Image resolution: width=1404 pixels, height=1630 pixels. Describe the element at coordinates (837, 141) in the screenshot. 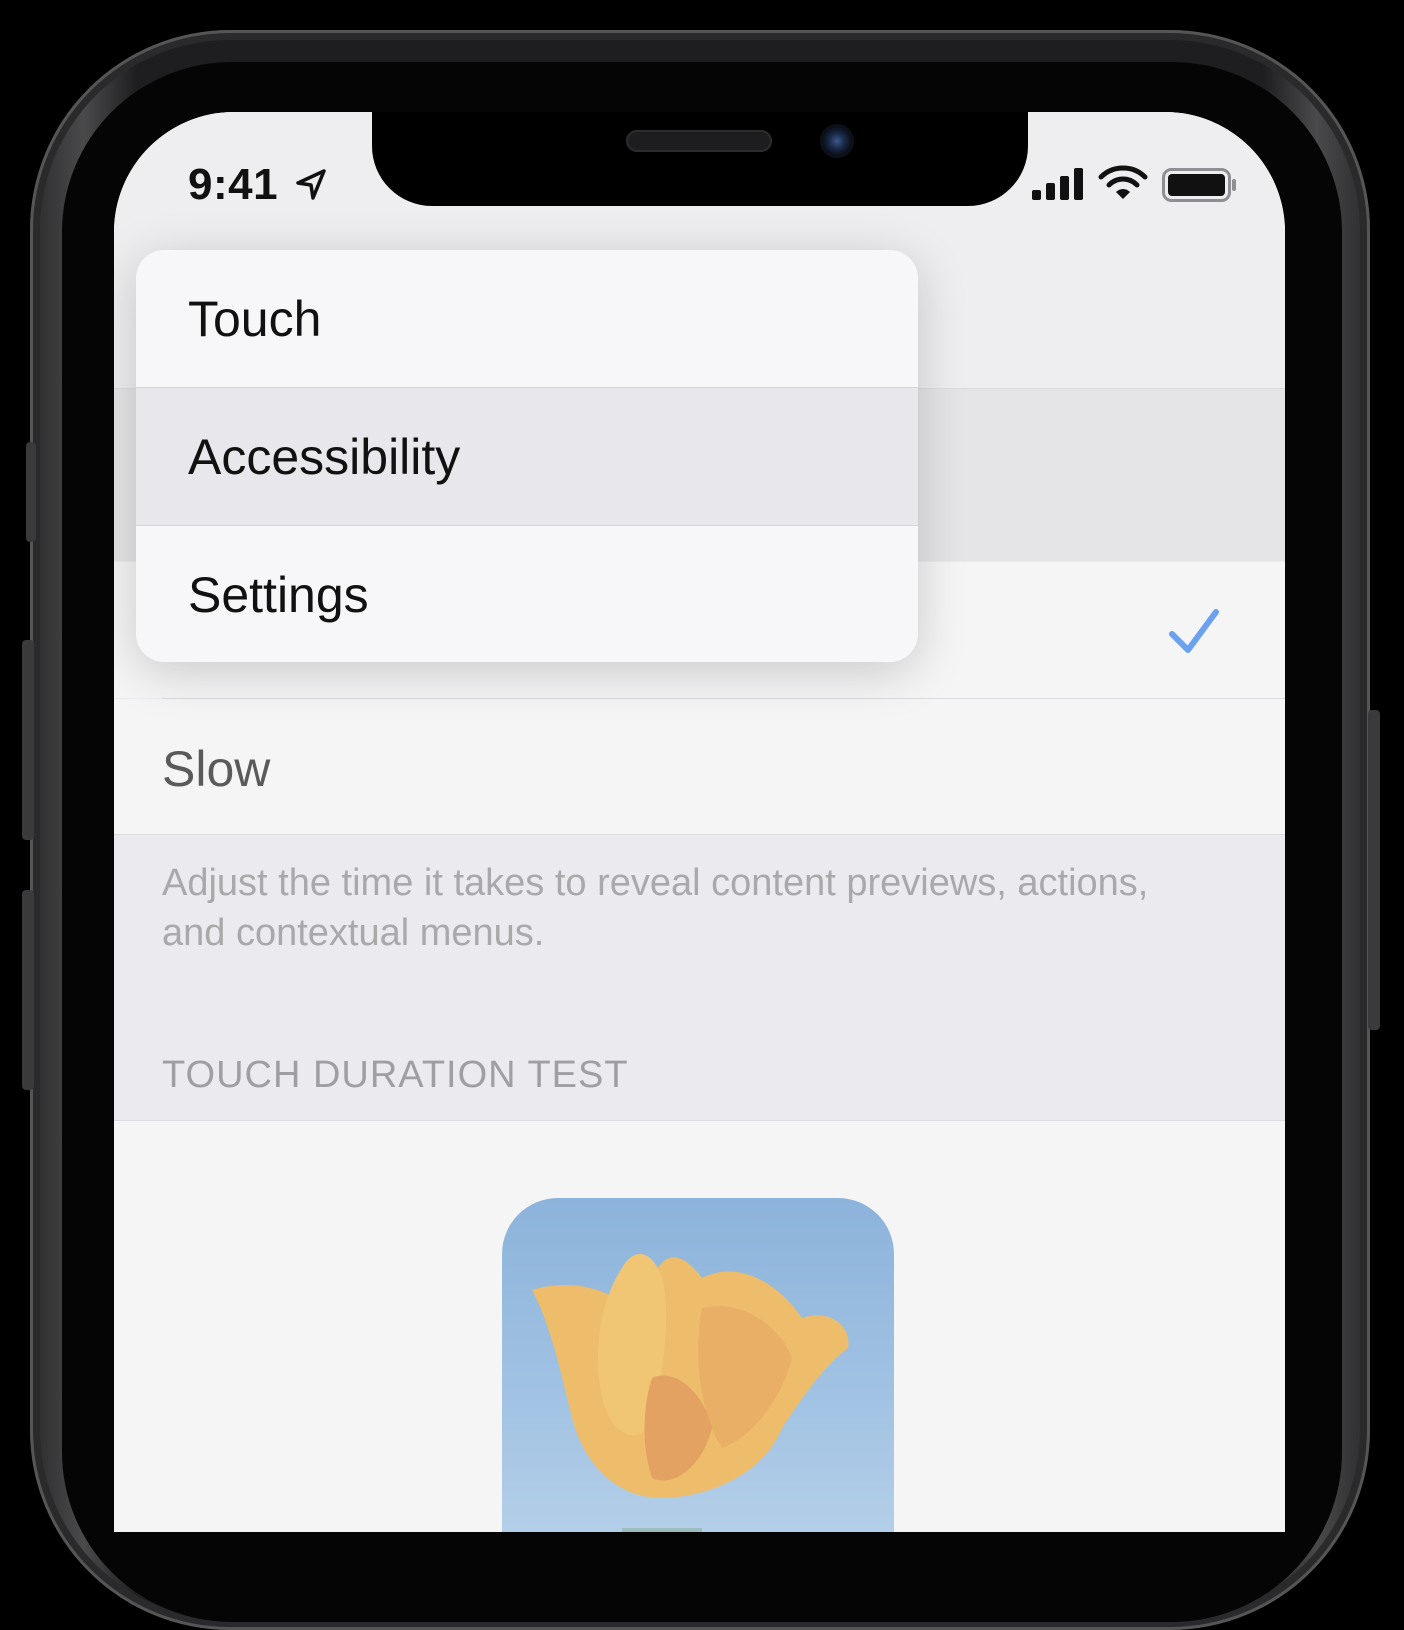

I see `front-camera` at that location.